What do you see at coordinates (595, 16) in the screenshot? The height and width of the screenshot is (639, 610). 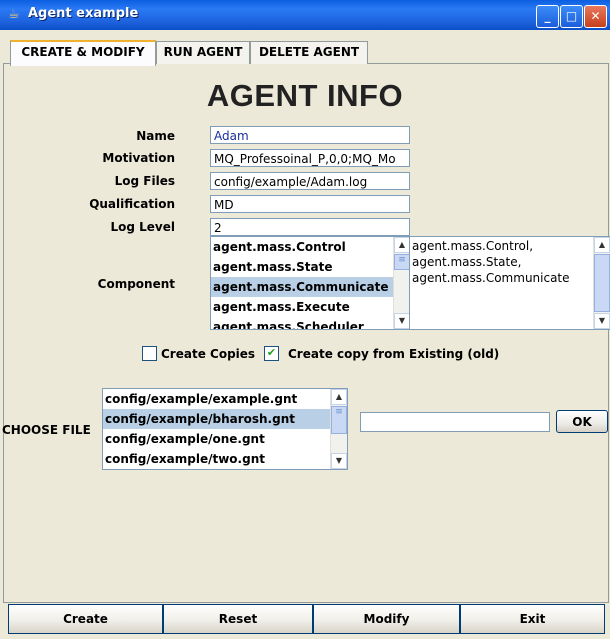 I see `close-button: ✕` at bounding box center [595, 16].